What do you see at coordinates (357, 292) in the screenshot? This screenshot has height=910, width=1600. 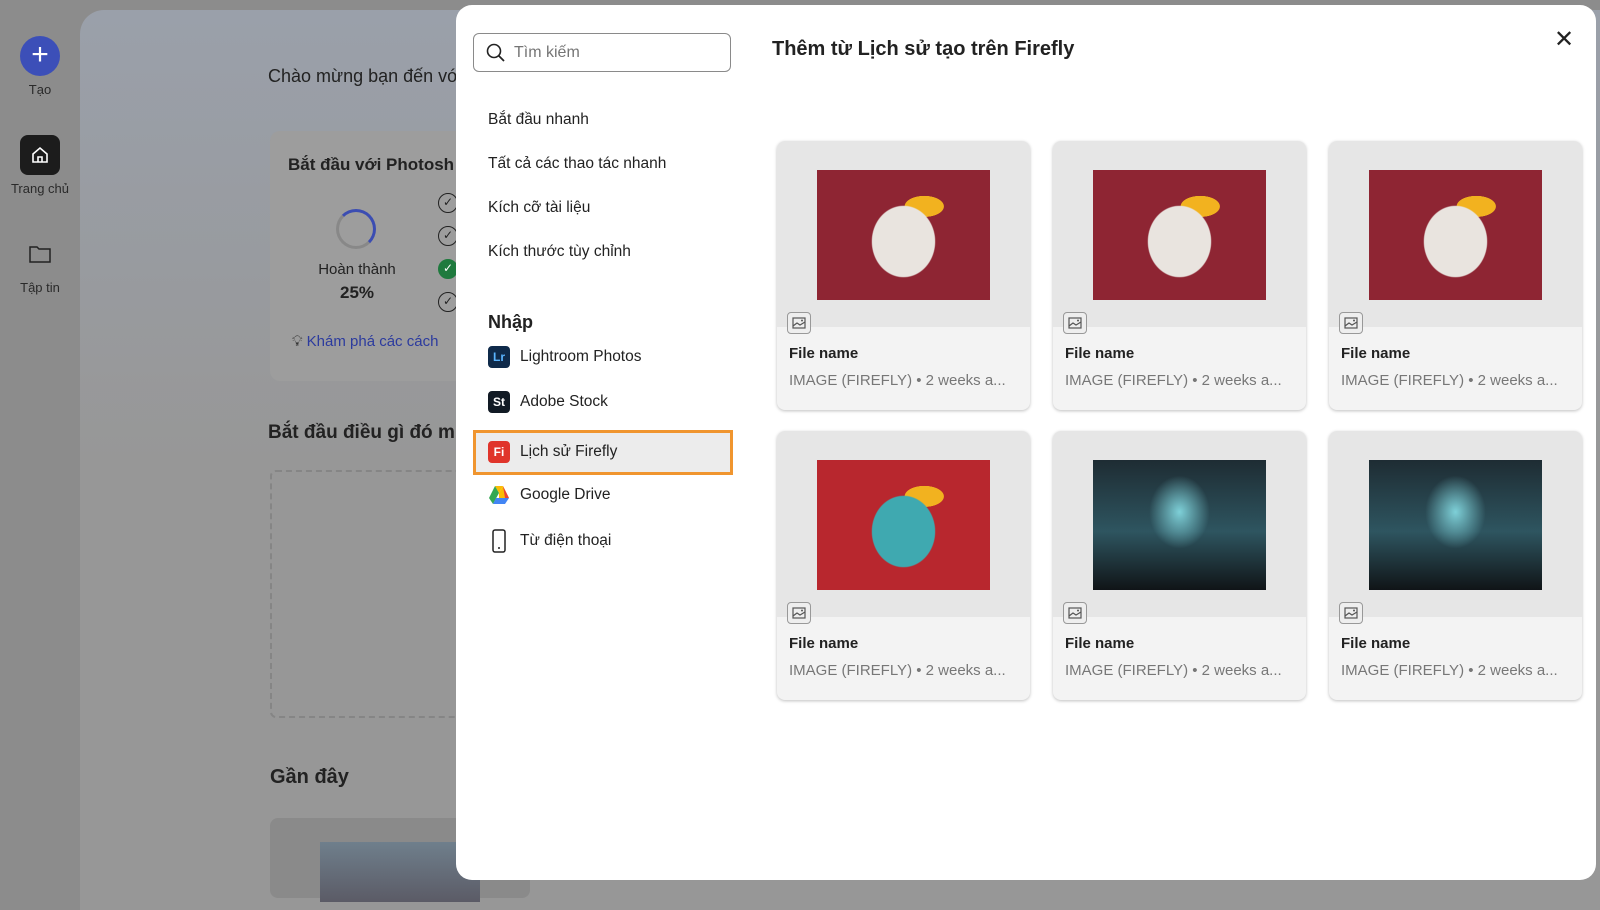 I see `progress-value: 25%` at bounding box center [357, 292].